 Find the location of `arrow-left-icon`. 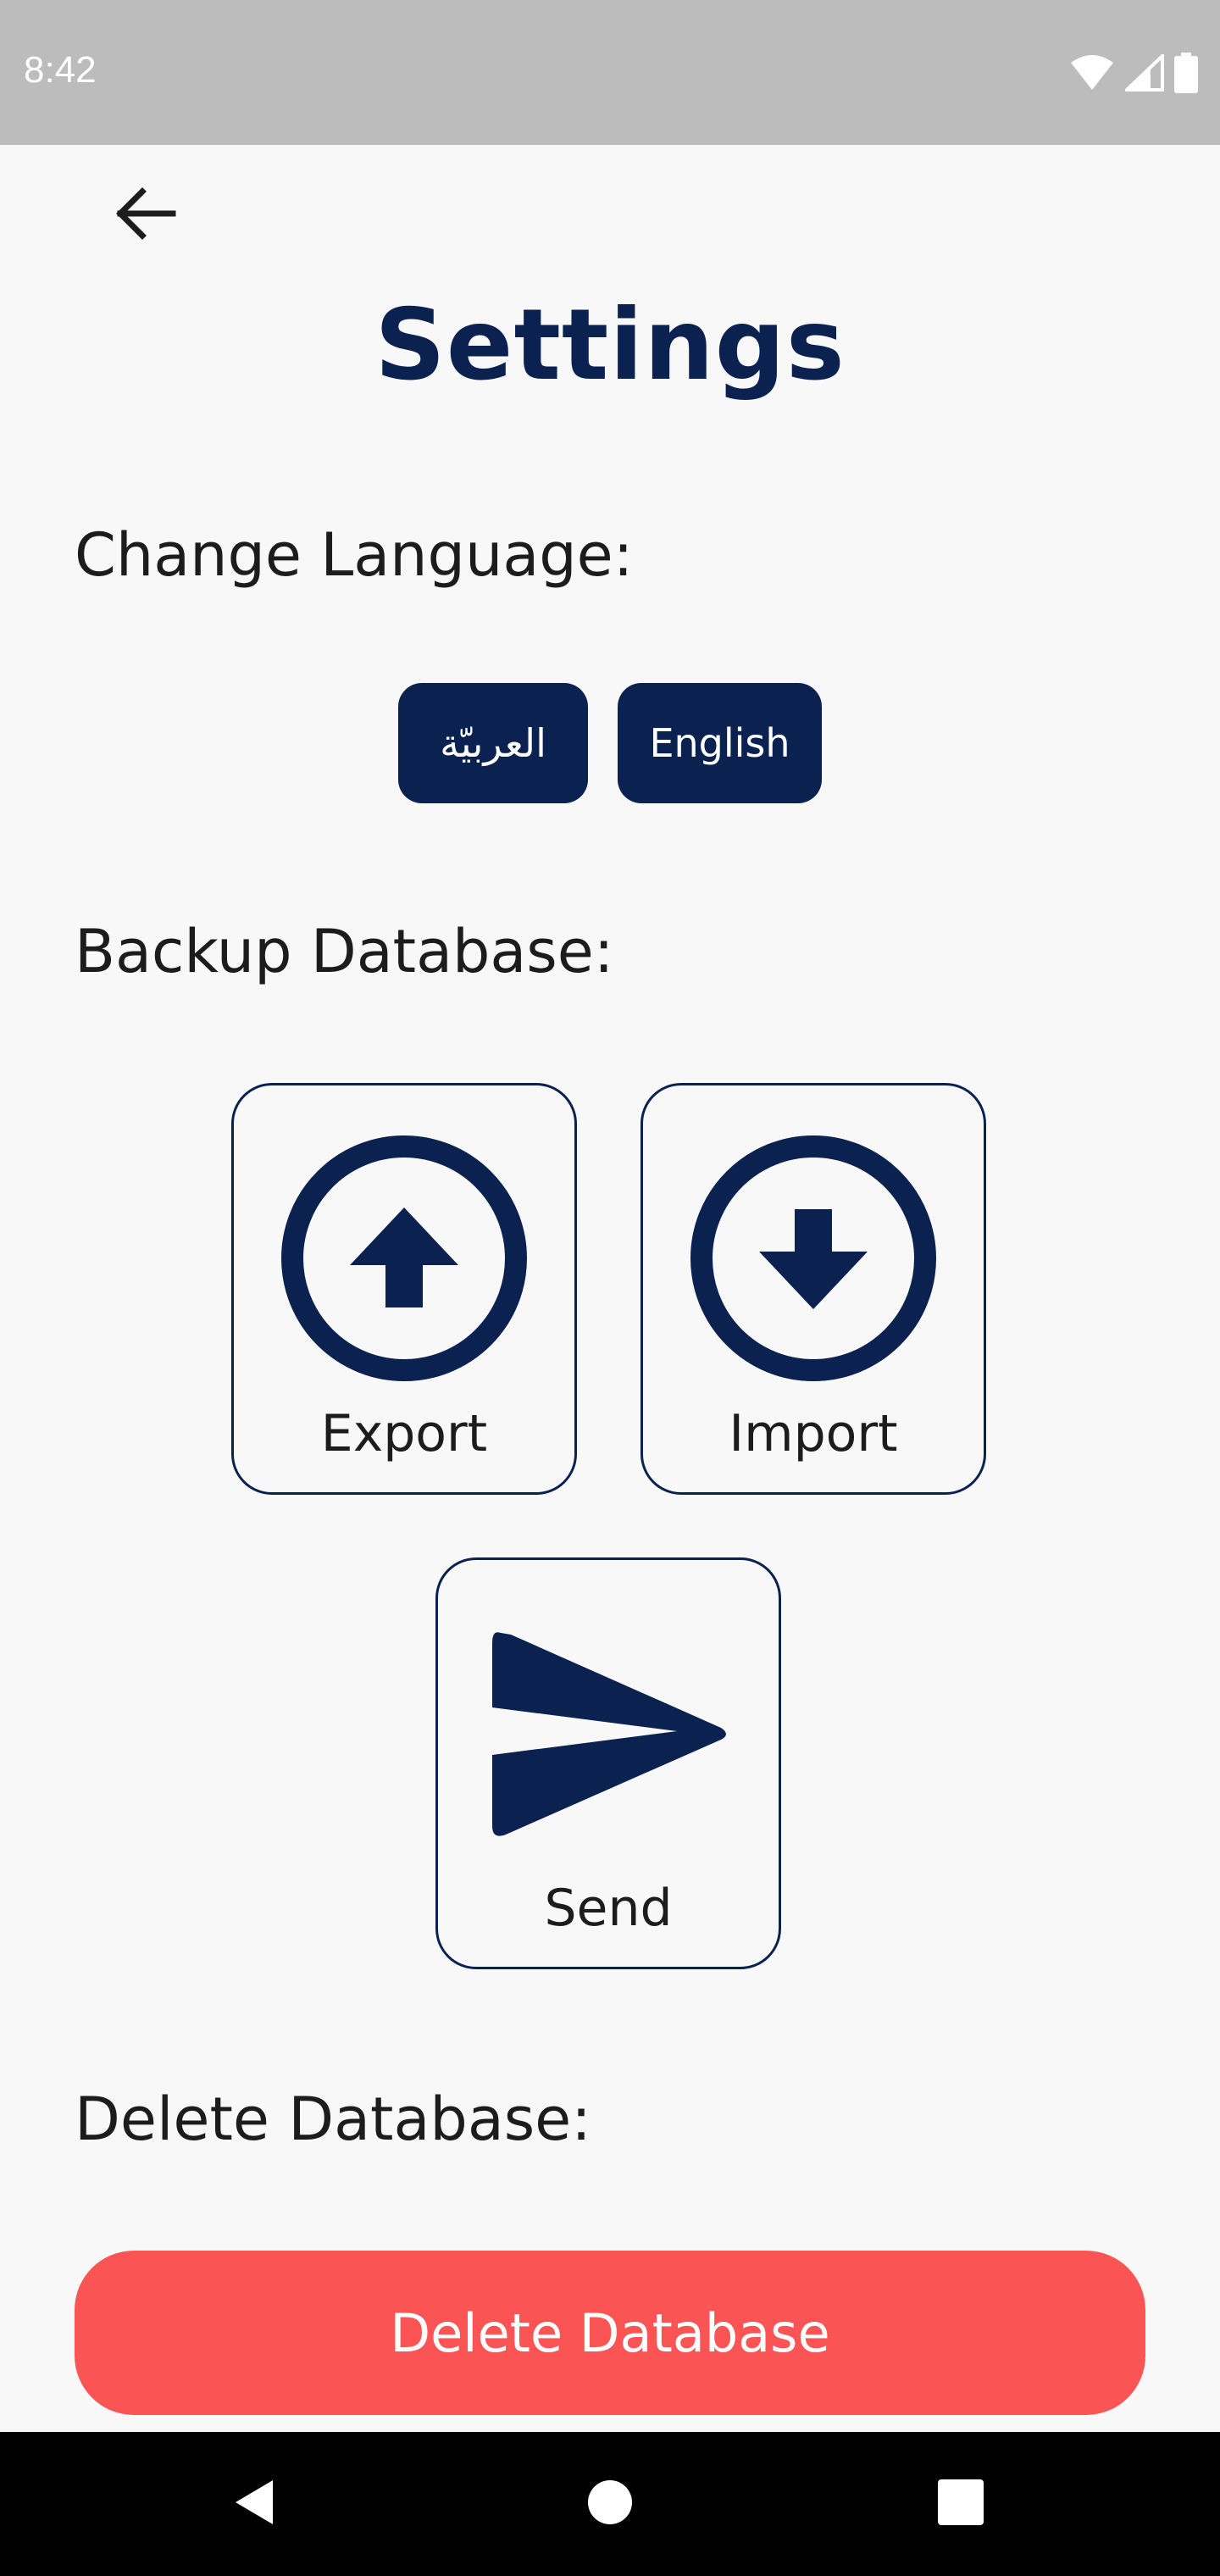

arrow-left-icon is located at coordinates (146, 215).